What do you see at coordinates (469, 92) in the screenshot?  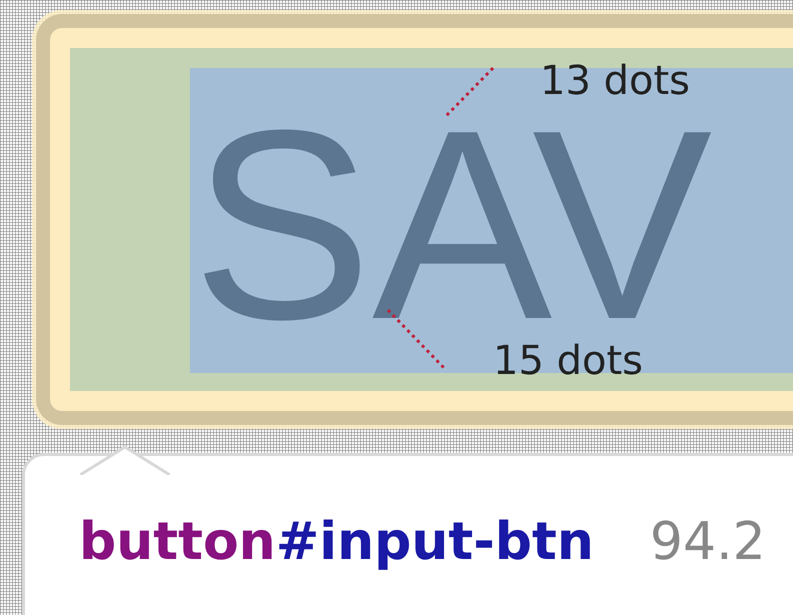 I see `leader-line` at bounding box center [469, 92].